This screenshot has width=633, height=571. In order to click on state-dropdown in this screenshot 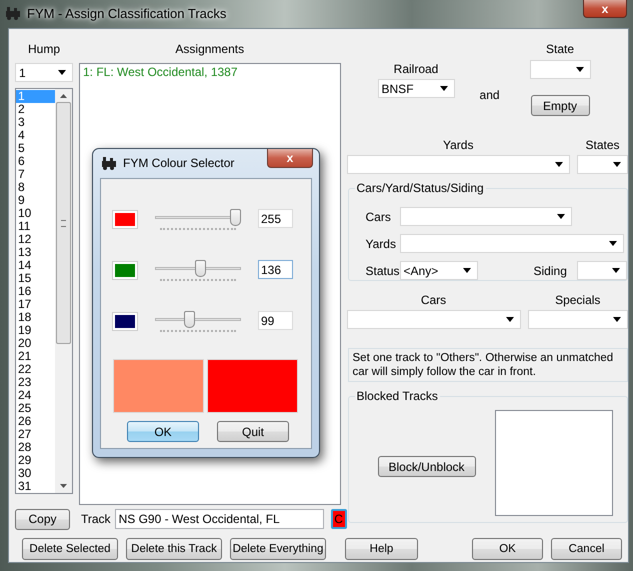, I will do `click(560, 69)`.